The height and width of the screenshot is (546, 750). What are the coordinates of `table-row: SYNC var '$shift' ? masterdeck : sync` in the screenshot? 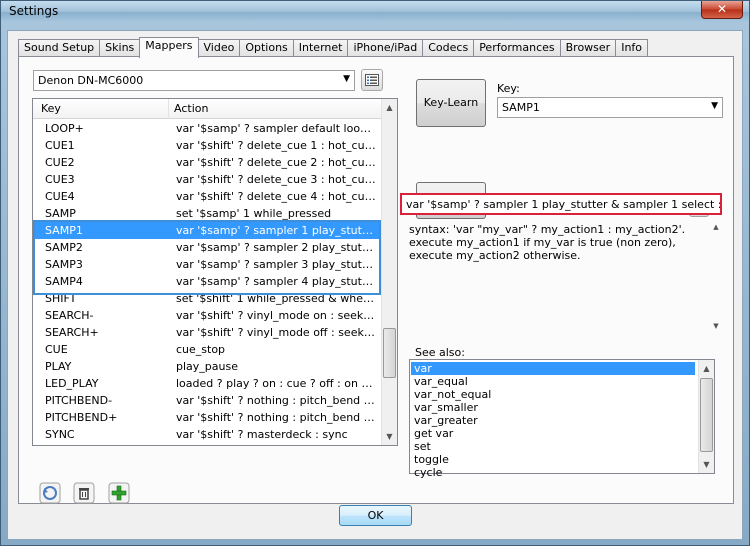 It's located at (207, 434).